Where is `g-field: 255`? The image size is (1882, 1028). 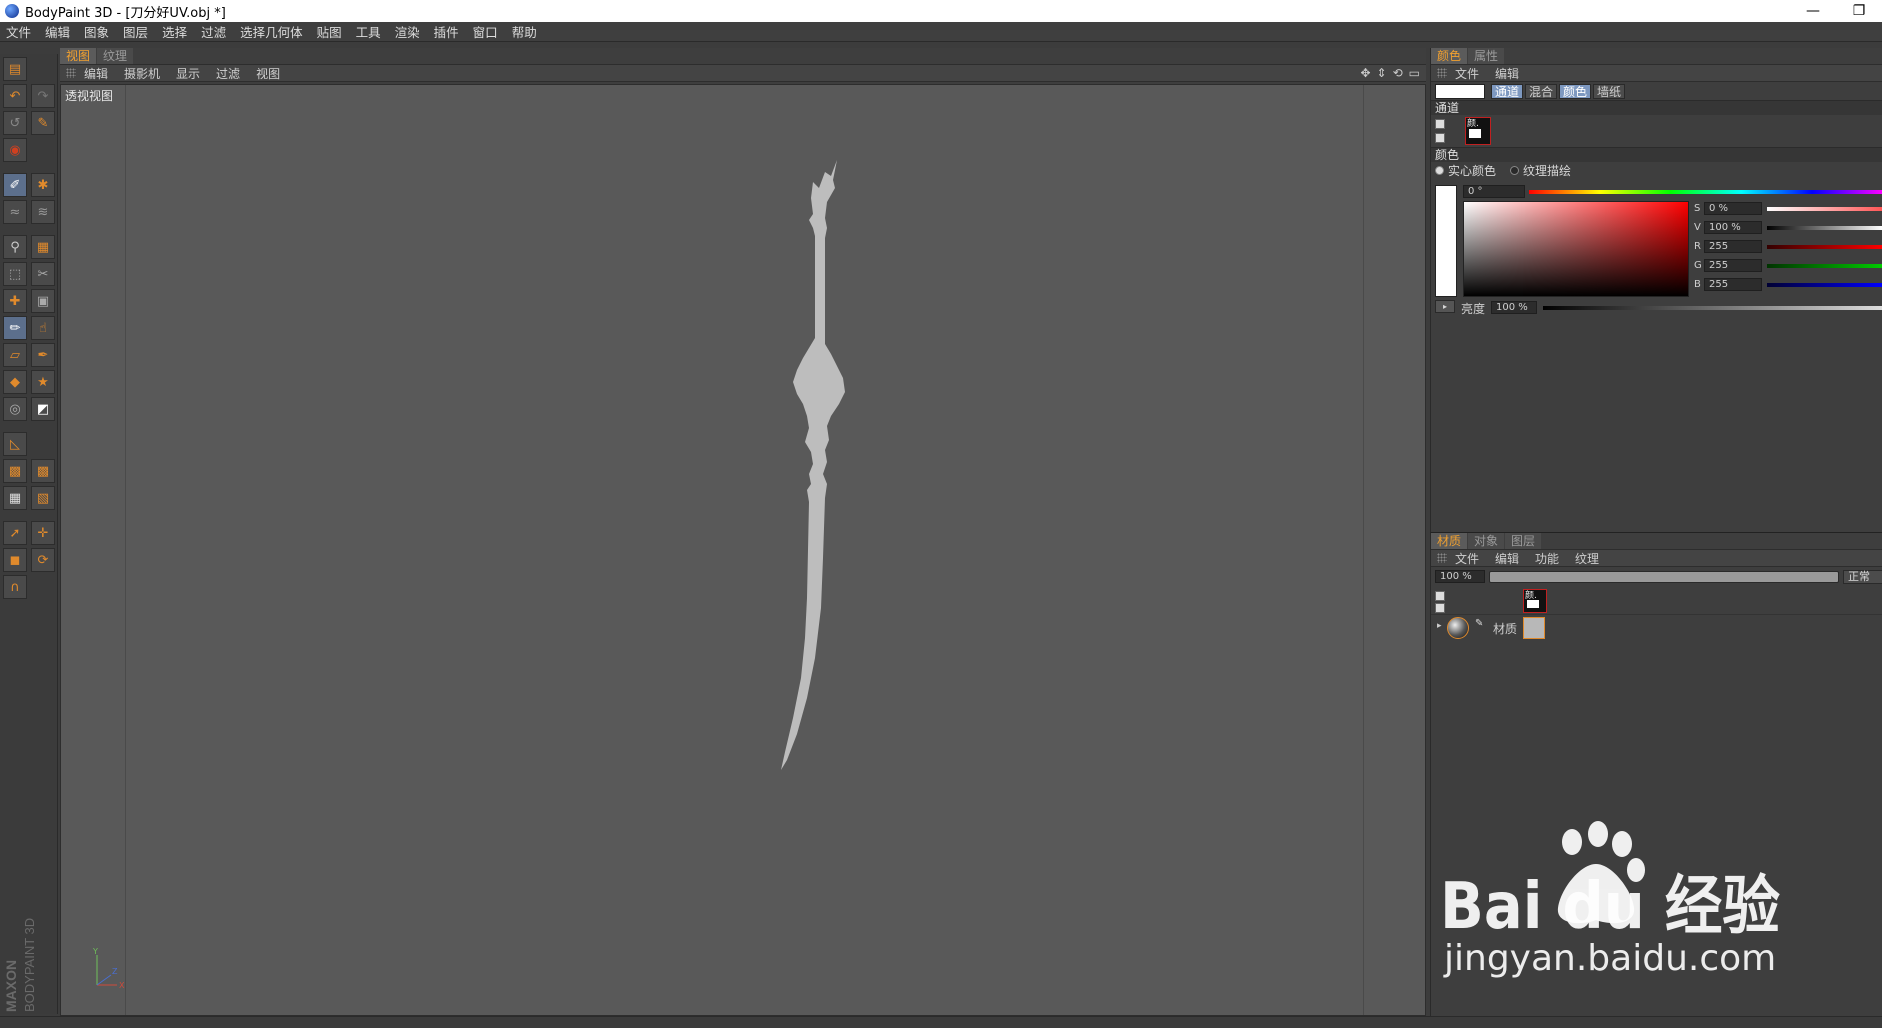 g-field: 255 is located at coordinates (1733, 265).